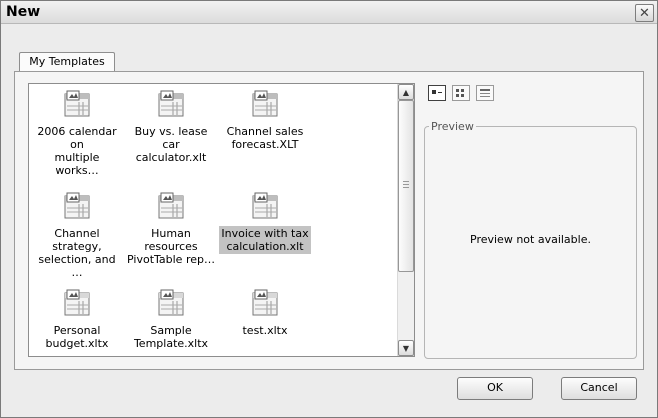 The image size is (658, 418). I want to click on scroll-thumb, so click(406, 186).